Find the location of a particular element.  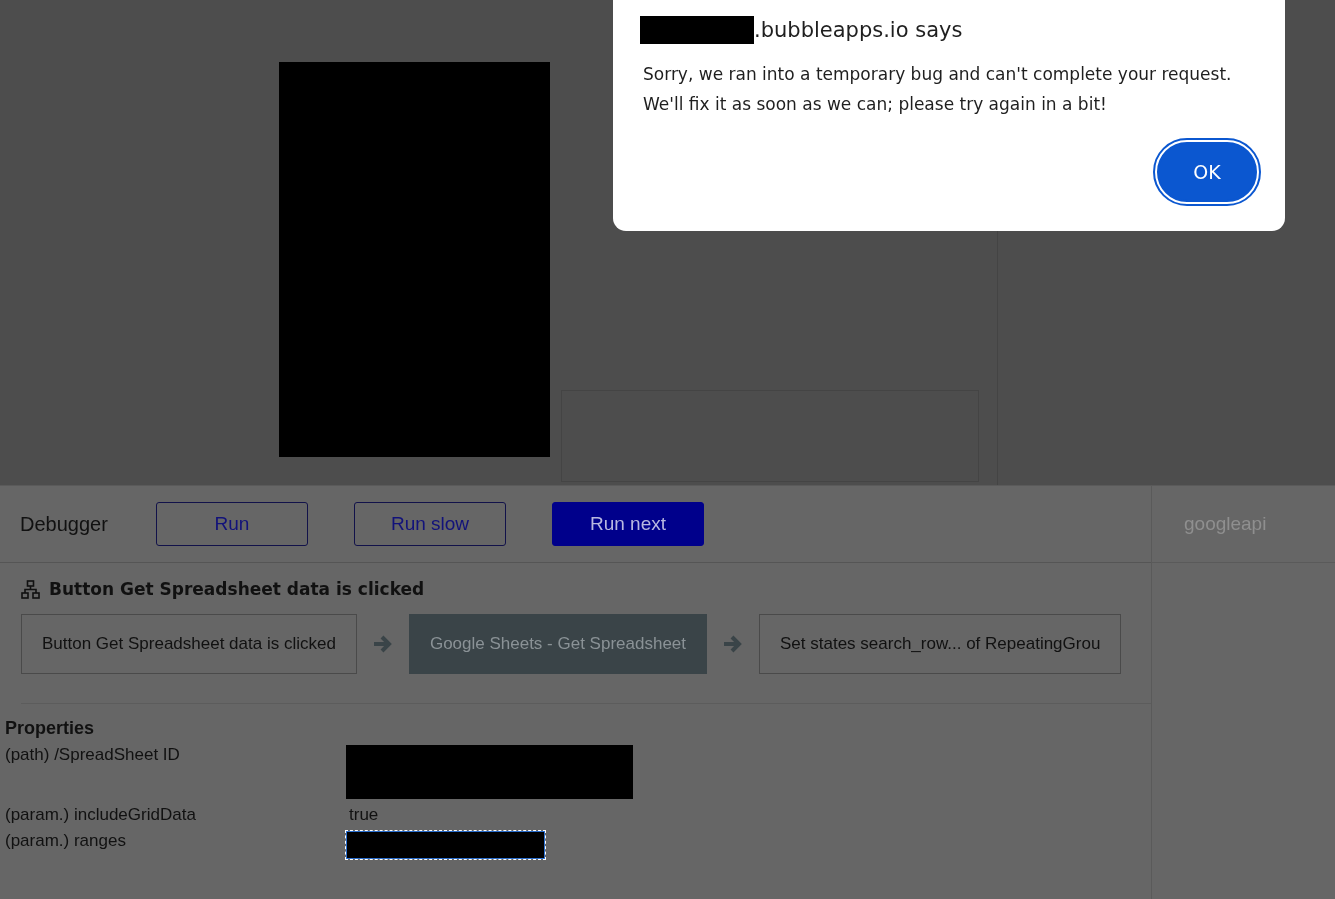

debugger-title: Debugger is located at coordinates (64, 524).